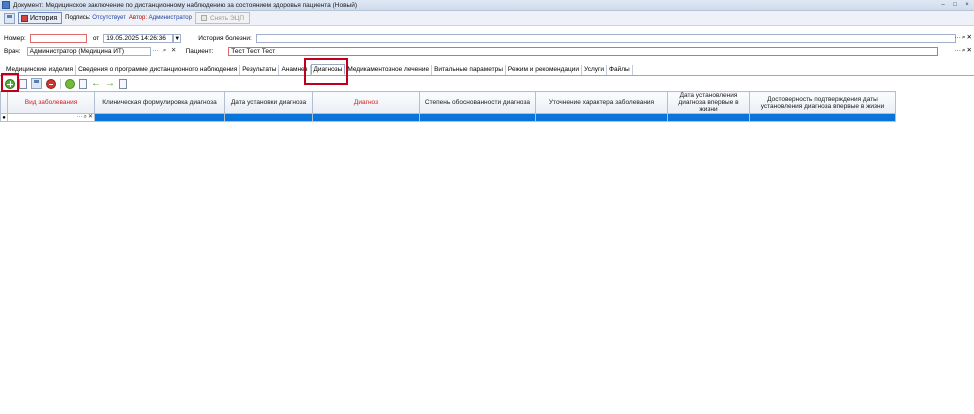 This screenshot has width=974, height=414. Describe the element at coordinates (967, 5) in the screenshot. I see `close-button: ×` at that location.